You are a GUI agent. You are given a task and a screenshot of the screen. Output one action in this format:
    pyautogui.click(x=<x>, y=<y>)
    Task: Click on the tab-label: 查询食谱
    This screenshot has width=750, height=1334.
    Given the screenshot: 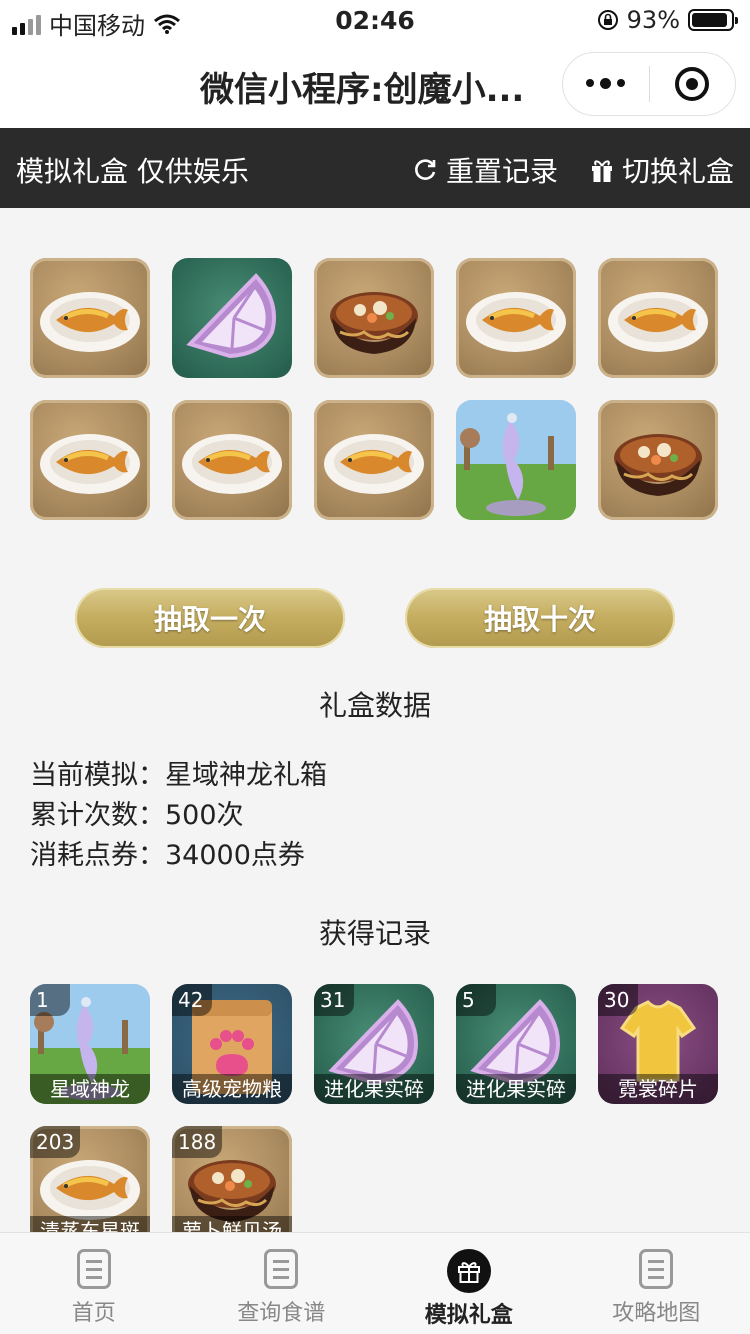 What is the action you would take?
    pyautogui.click(x=281, y=1313)
    